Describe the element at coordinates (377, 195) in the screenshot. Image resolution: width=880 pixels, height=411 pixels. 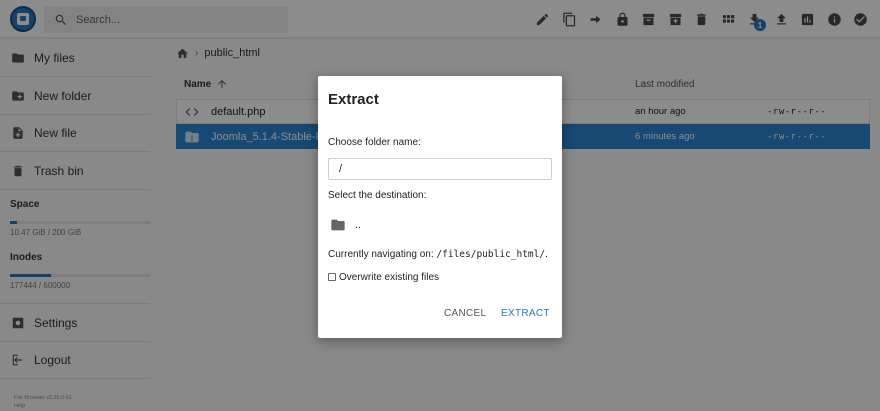
I see `destination-label: Select the destination:` at that location.